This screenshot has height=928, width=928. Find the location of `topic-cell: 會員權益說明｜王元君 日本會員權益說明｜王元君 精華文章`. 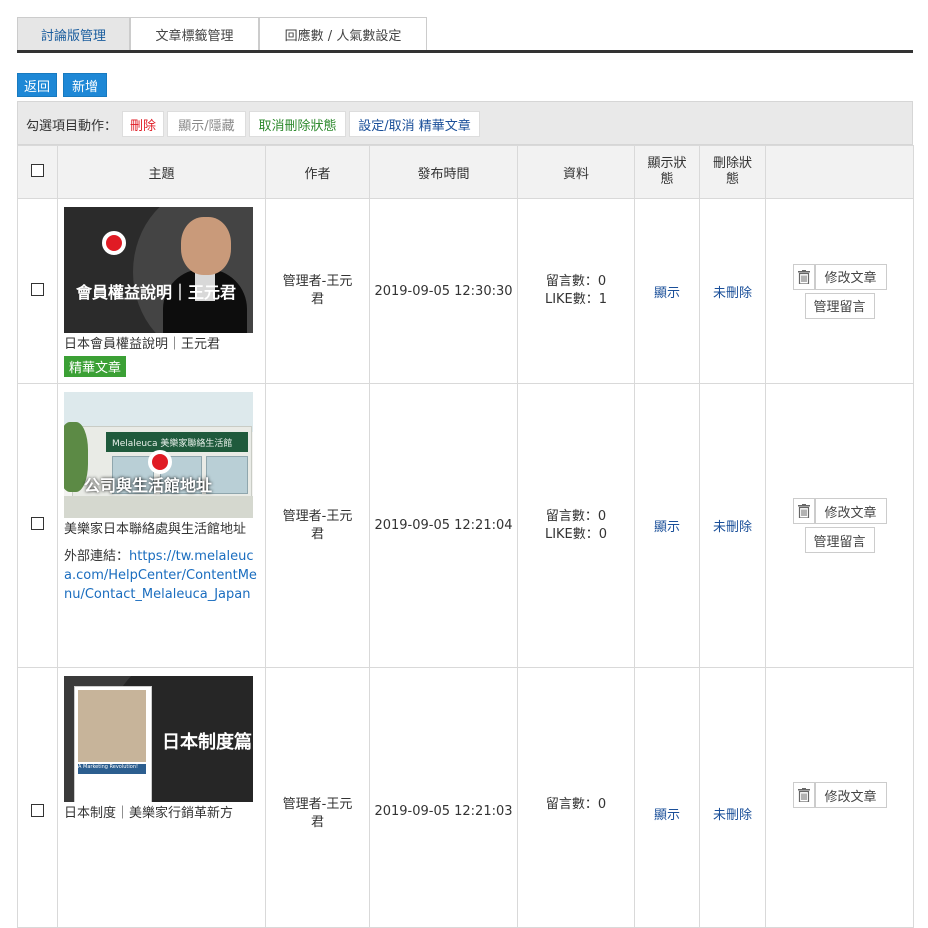

topic-cell: 會員權益說明｜王元君 日本會員權益說明｜王元君 精華文章 is located at coordinates (161, 291).